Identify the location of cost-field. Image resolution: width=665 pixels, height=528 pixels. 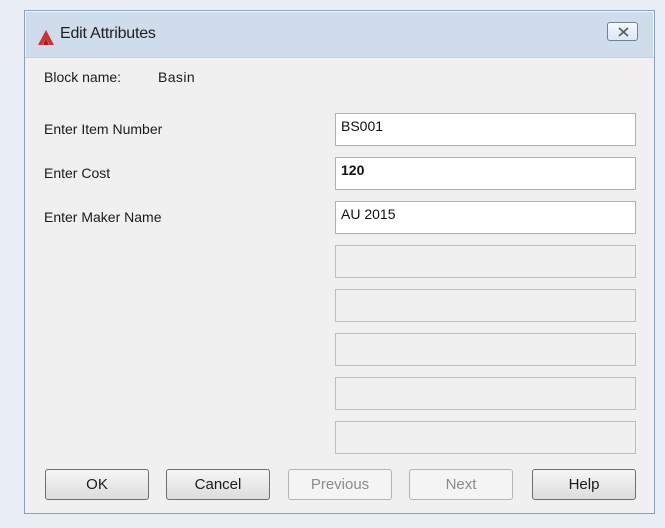
(485, 173).